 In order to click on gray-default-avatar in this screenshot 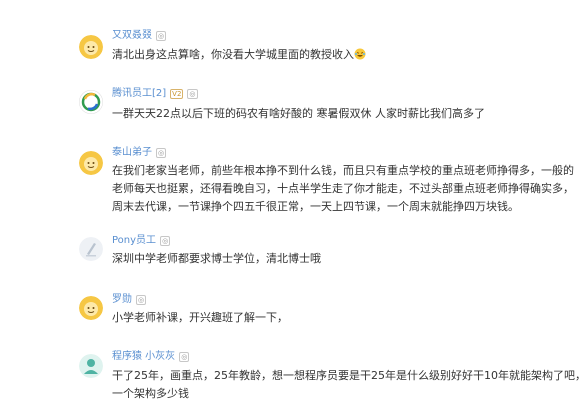, I will do `click(91, 249)`.